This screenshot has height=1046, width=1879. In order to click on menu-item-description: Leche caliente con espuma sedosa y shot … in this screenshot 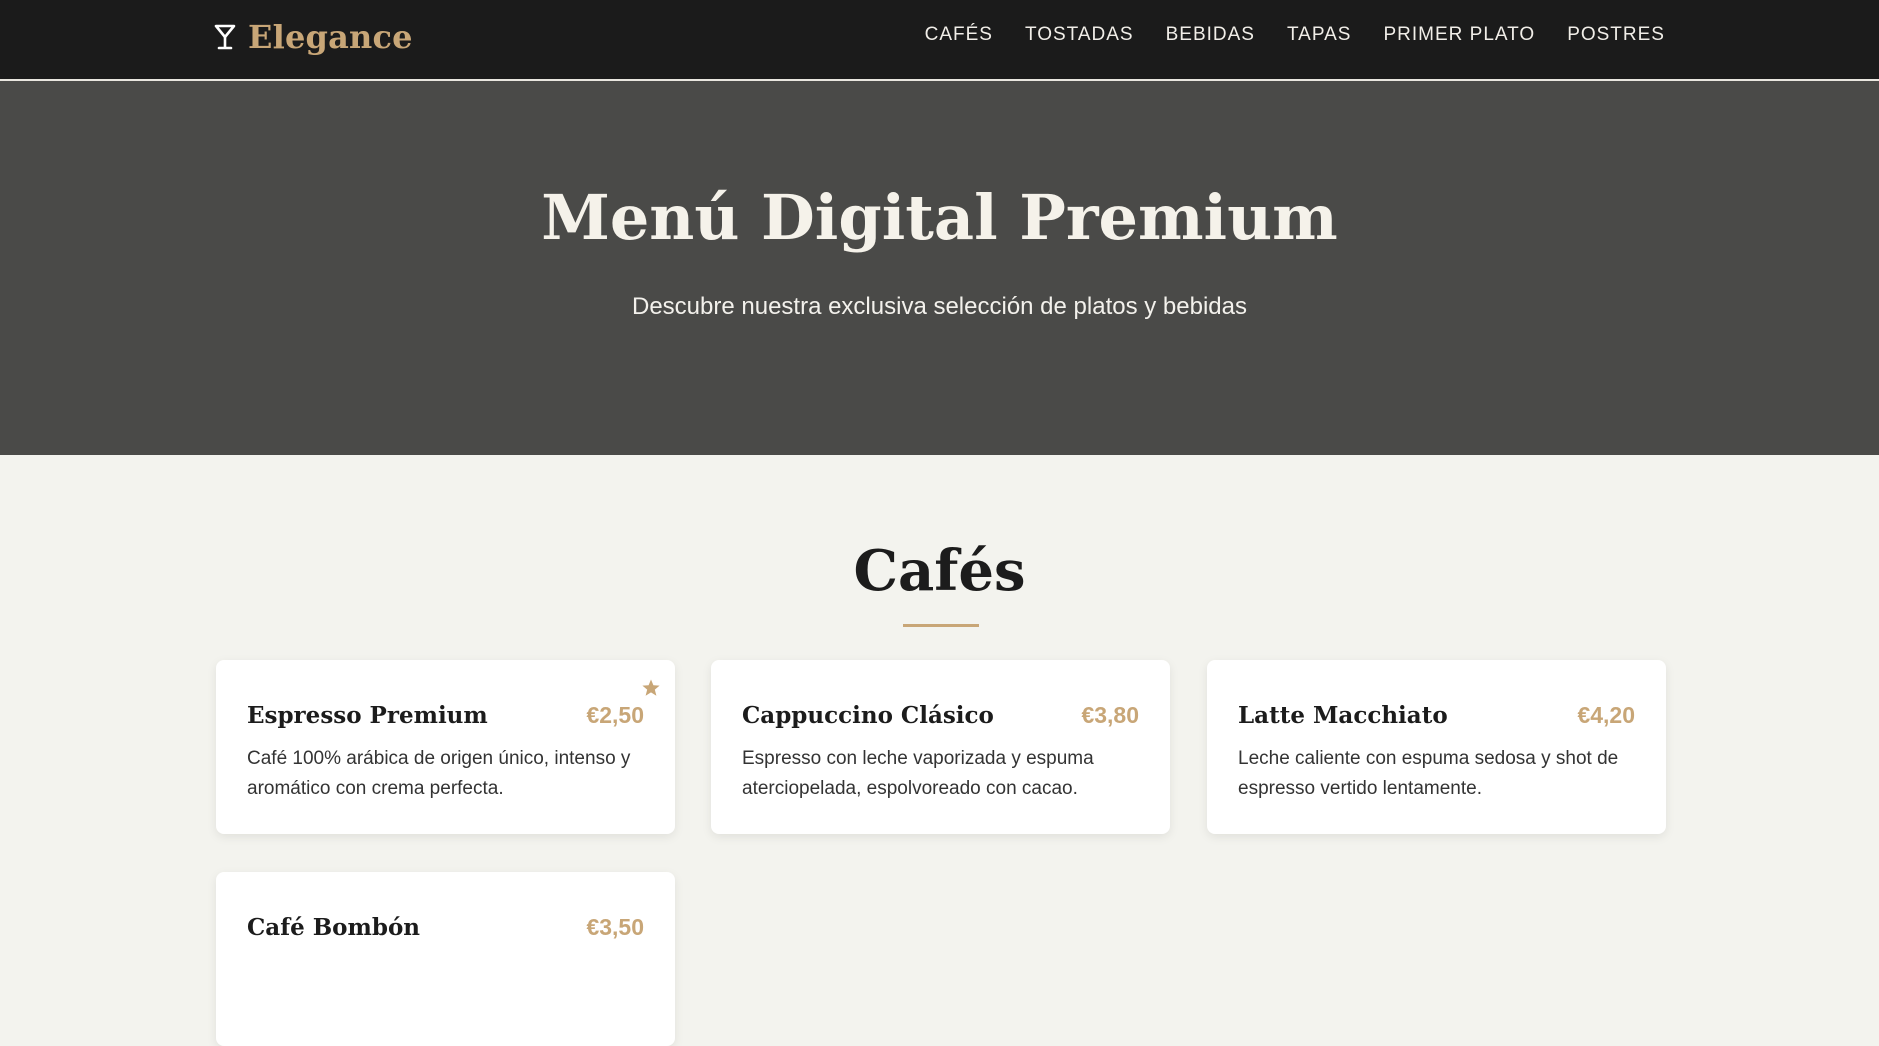, I will do `click(1428, 773)`.